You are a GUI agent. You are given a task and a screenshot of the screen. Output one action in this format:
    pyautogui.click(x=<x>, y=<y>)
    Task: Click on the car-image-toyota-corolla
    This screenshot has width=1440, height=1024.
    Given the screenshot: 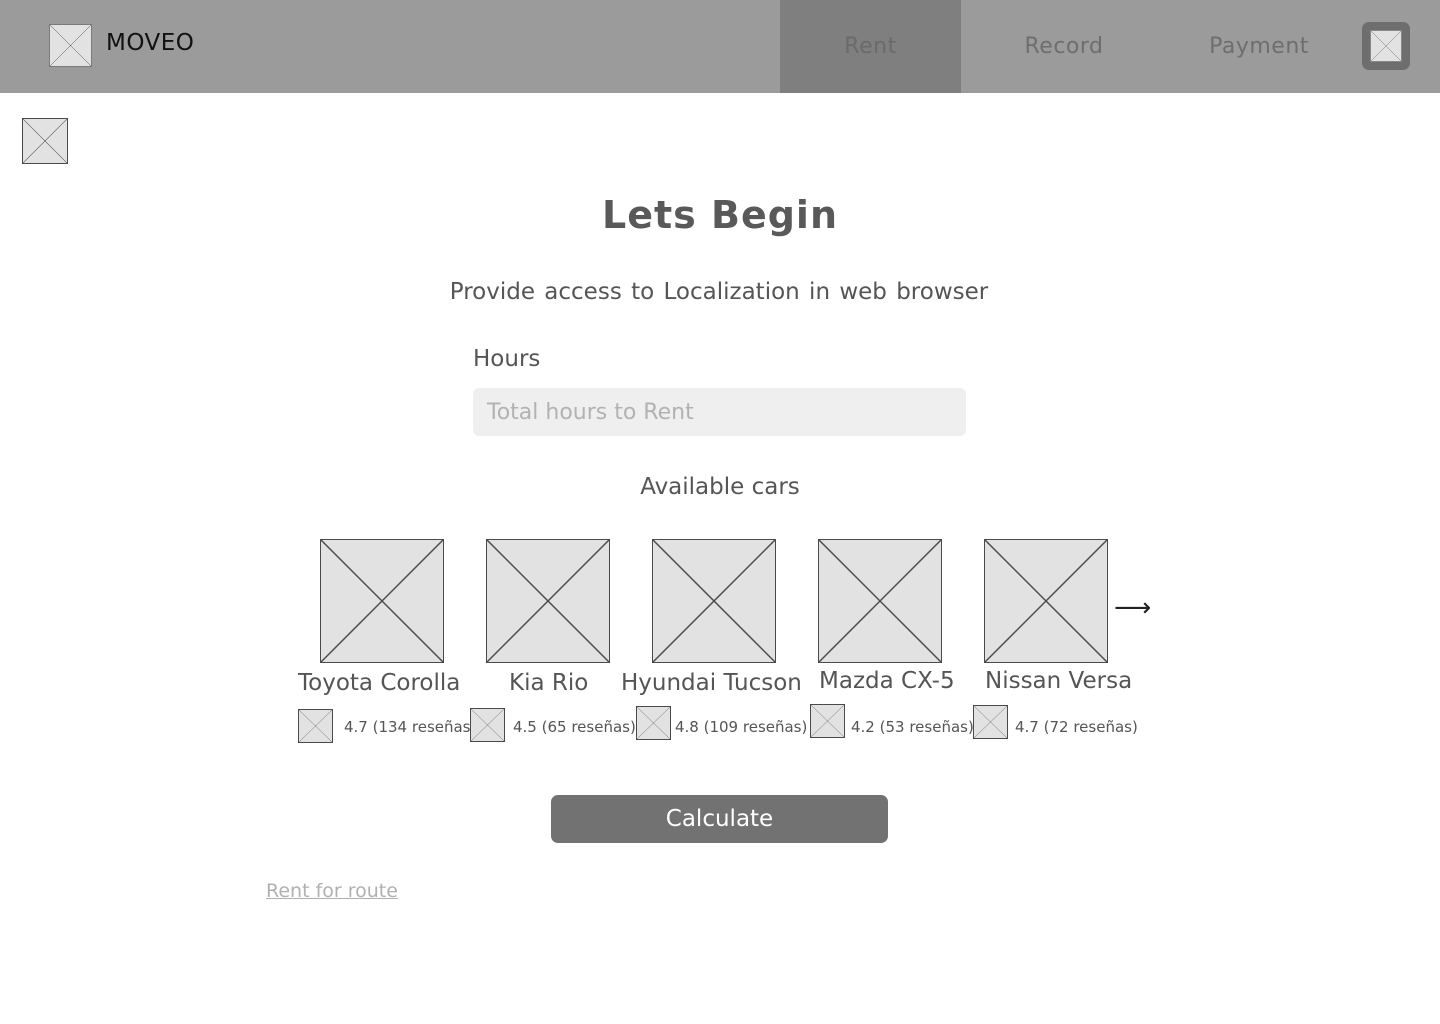 What is the action you would take?
    pyautogui.click(x=382, y=601)
    